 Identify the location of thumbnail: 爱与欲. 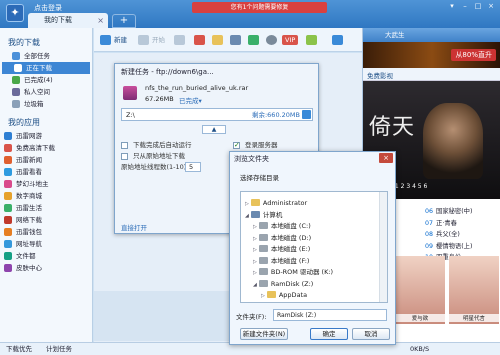
(420, 290).